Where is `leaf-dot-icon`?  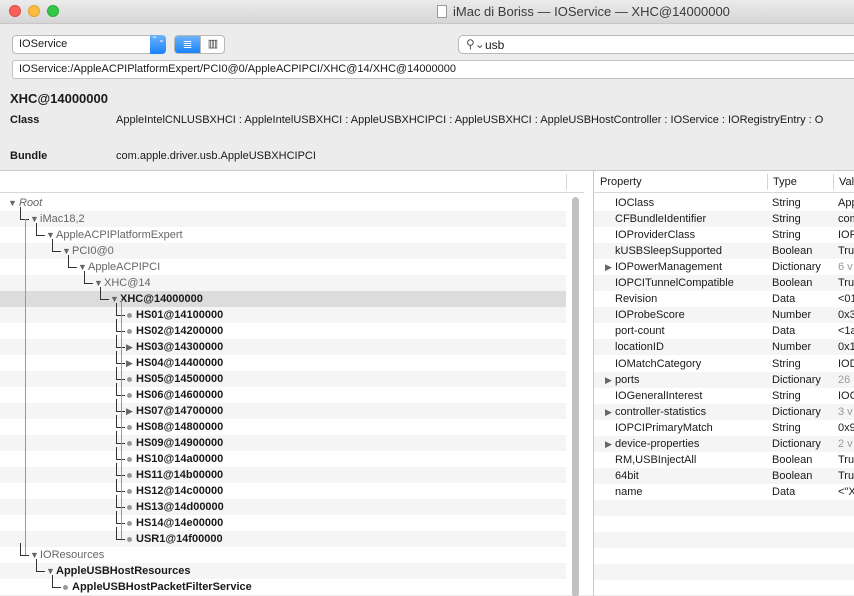 leaf-dot-icon is located at coordinates (129, 507).